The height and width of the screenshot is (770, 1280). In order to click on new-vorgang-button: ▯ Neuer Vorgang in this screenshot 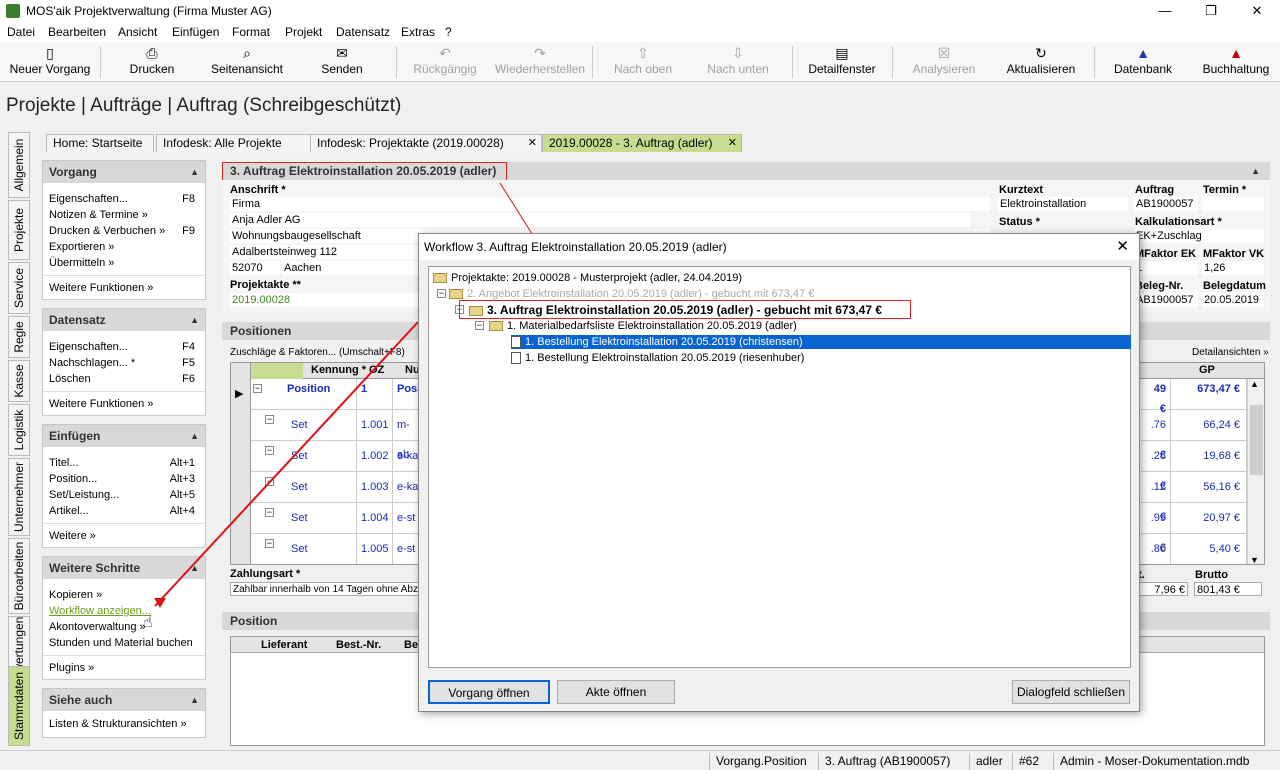, I will do `click(50, 62)`.